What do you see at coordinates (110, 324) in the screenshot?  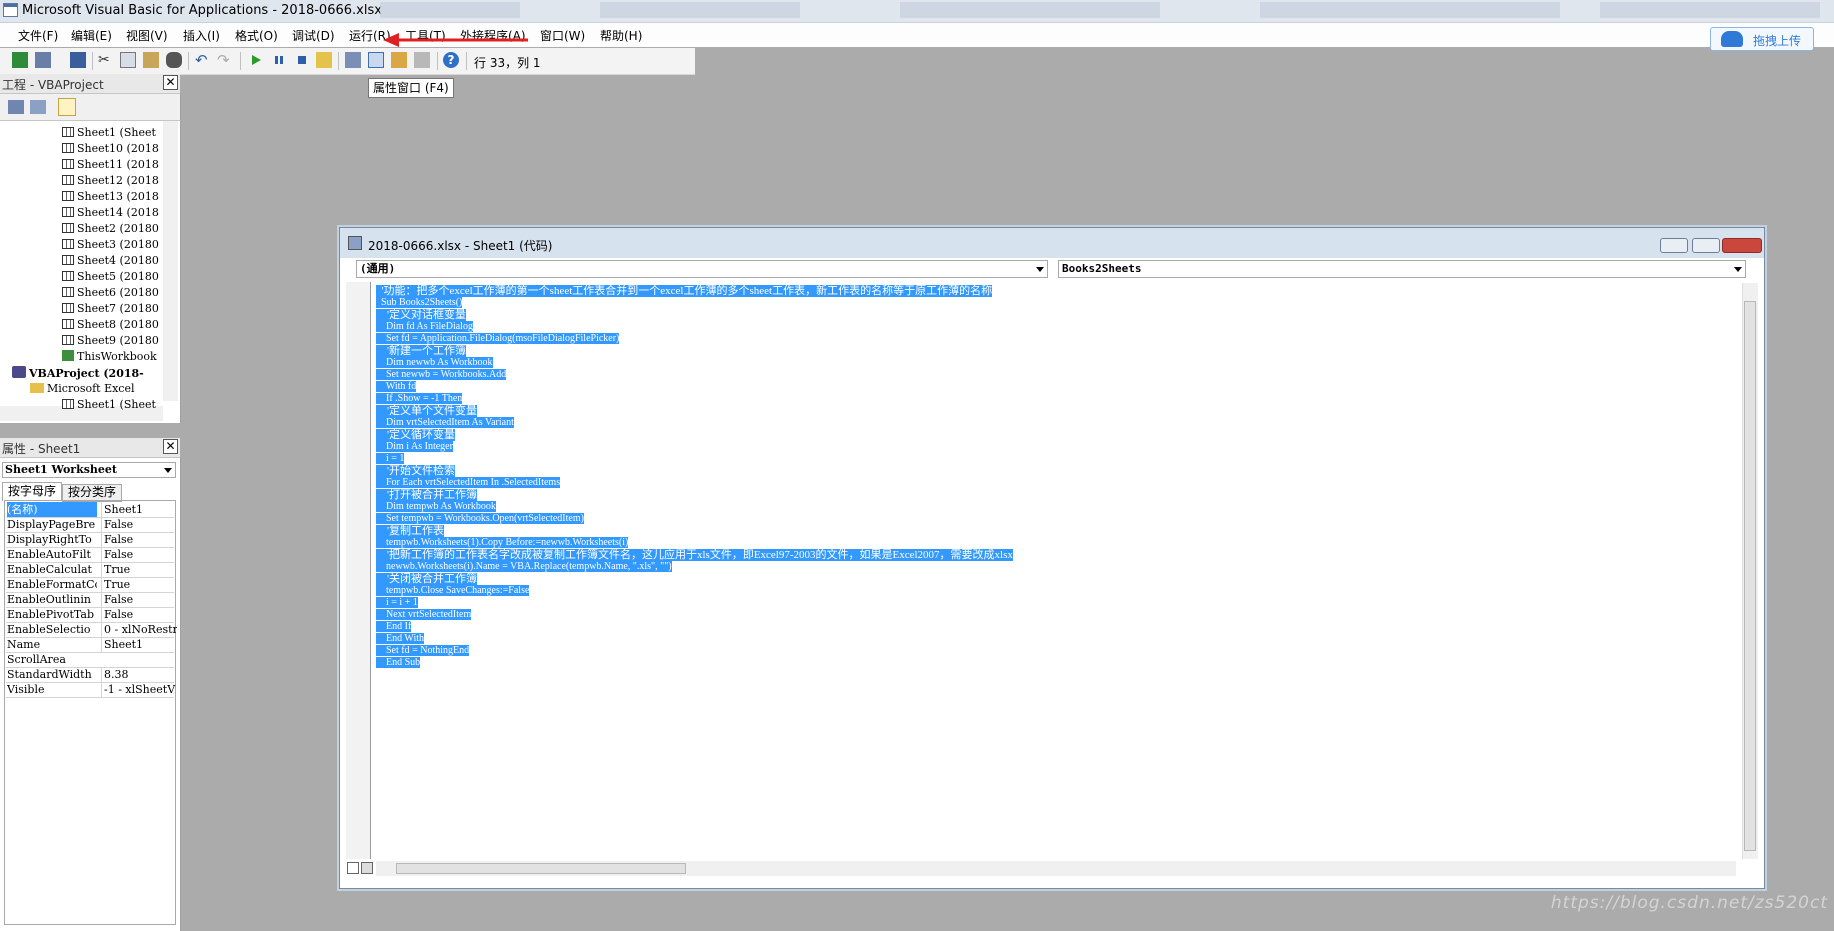 I see `tree-item-sheet: Sheet8 (20180` at bounding box center [110, 324].